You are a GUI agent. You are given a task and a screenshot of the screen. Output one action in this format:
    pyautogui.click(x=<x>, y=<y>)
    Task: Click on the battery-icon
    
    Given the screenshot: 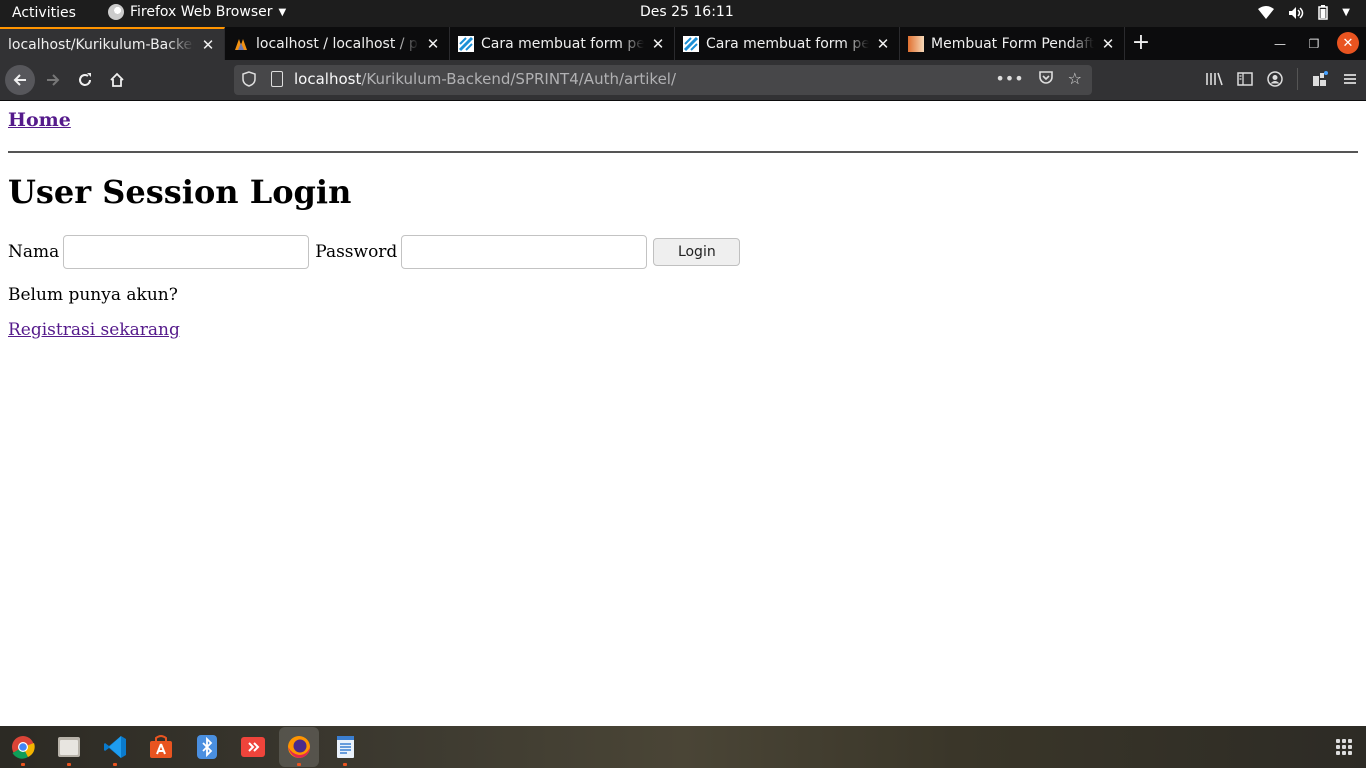 What is the action you would take?
    pyautogui.click(x=1323, y=12)
    